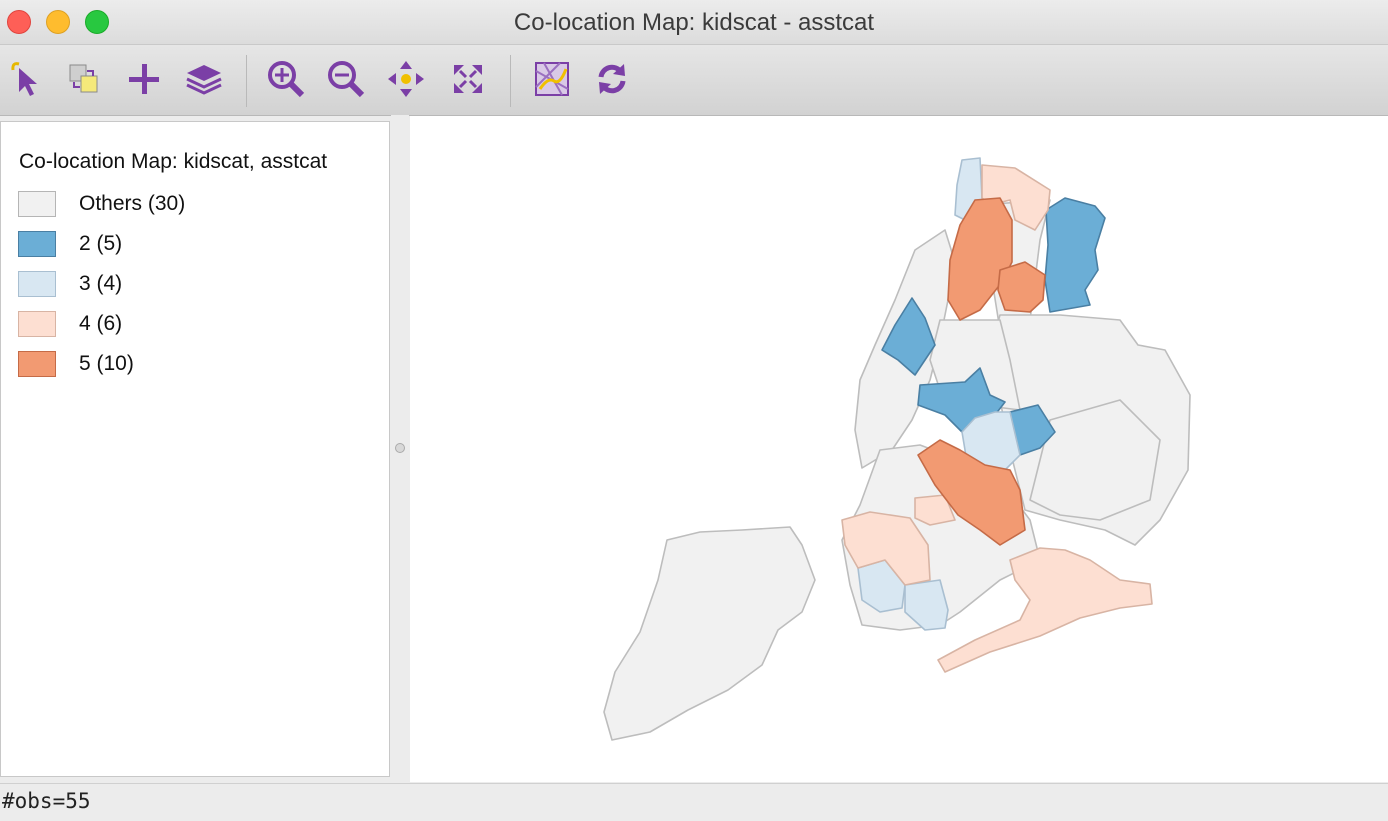 Image resolution: width=1388 pixels, height=821 pixels. Describe the element at coordinates (709, 633) in the screenshot. I see `map-region-others` at that location.